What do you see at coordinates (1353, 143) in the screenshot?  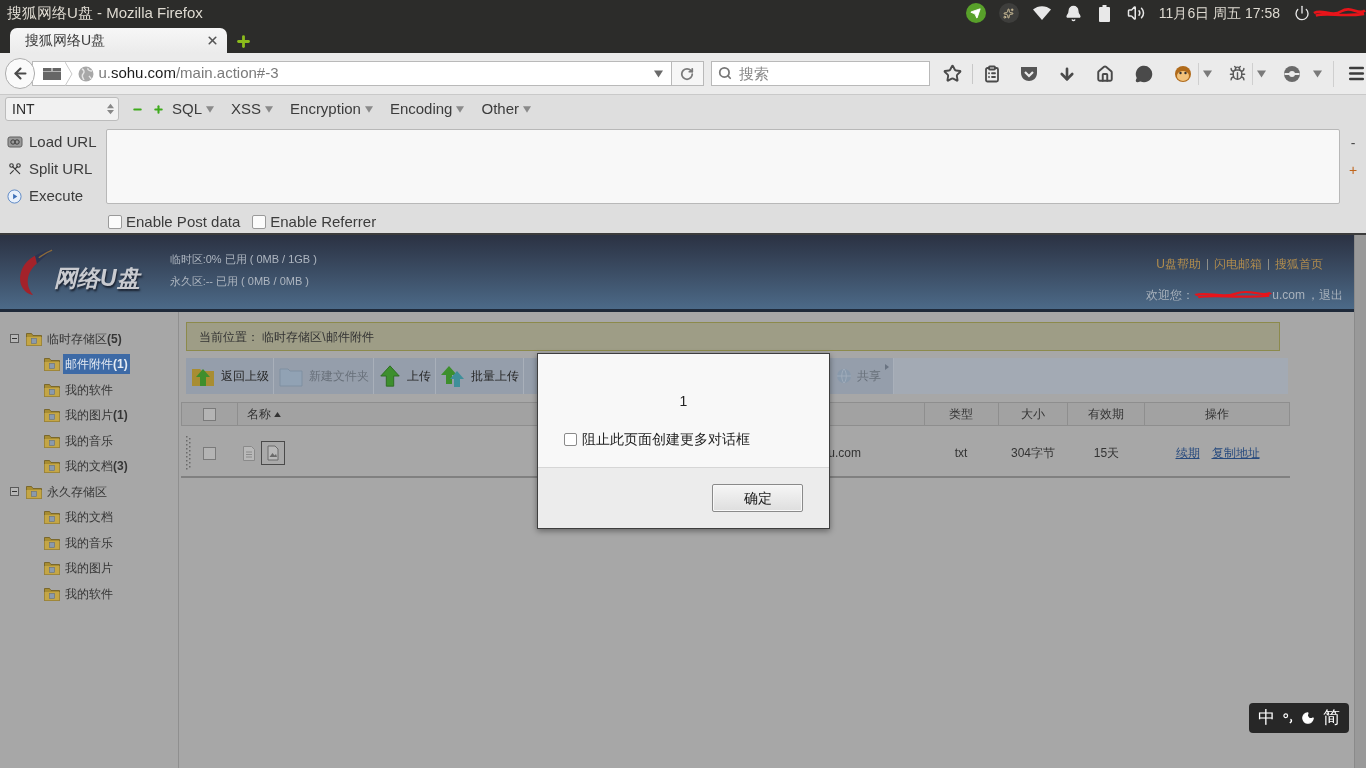 I see `hackbar-side-button: -` at bounding box center [1353, 143].